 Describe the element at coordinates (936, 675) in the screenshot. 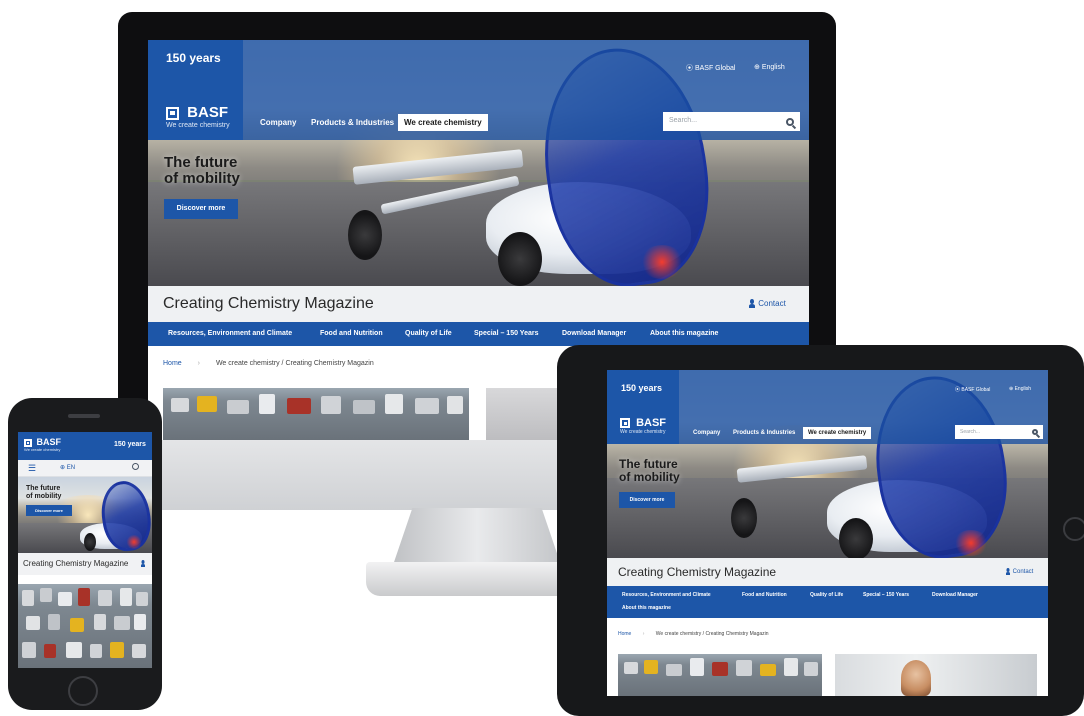

I see `article-image-woman-in-car` at that location.